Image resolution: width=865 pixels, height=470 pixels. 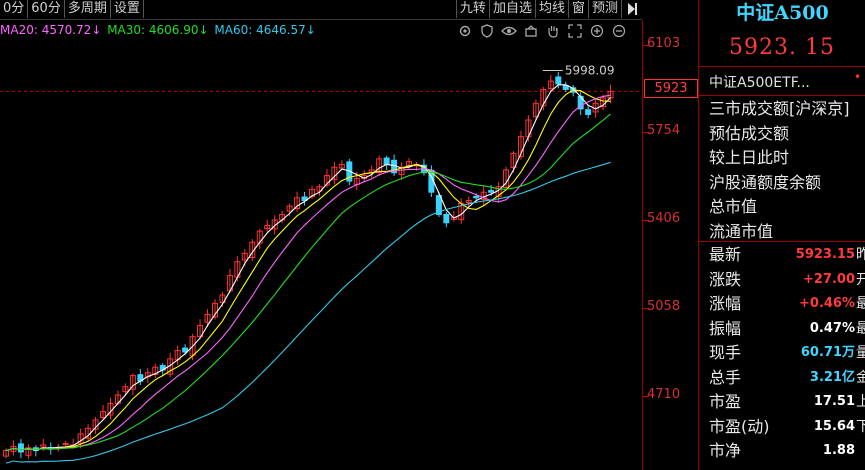 What do you see at coordinates (551, 9) in the screenshot?
I see `moving-average-button: 均线` at bounding box center [551, 9].